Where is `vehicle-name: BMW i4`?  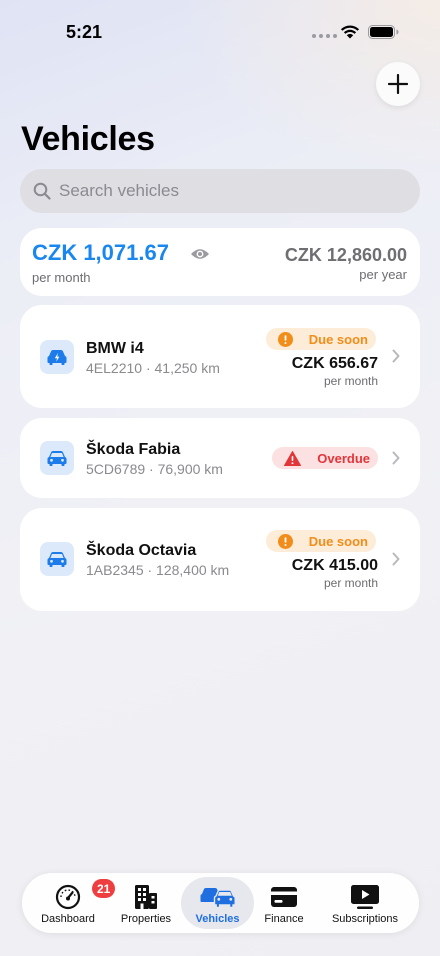
vehicle-name: BMW i4 is located at coordinates (115, 348).